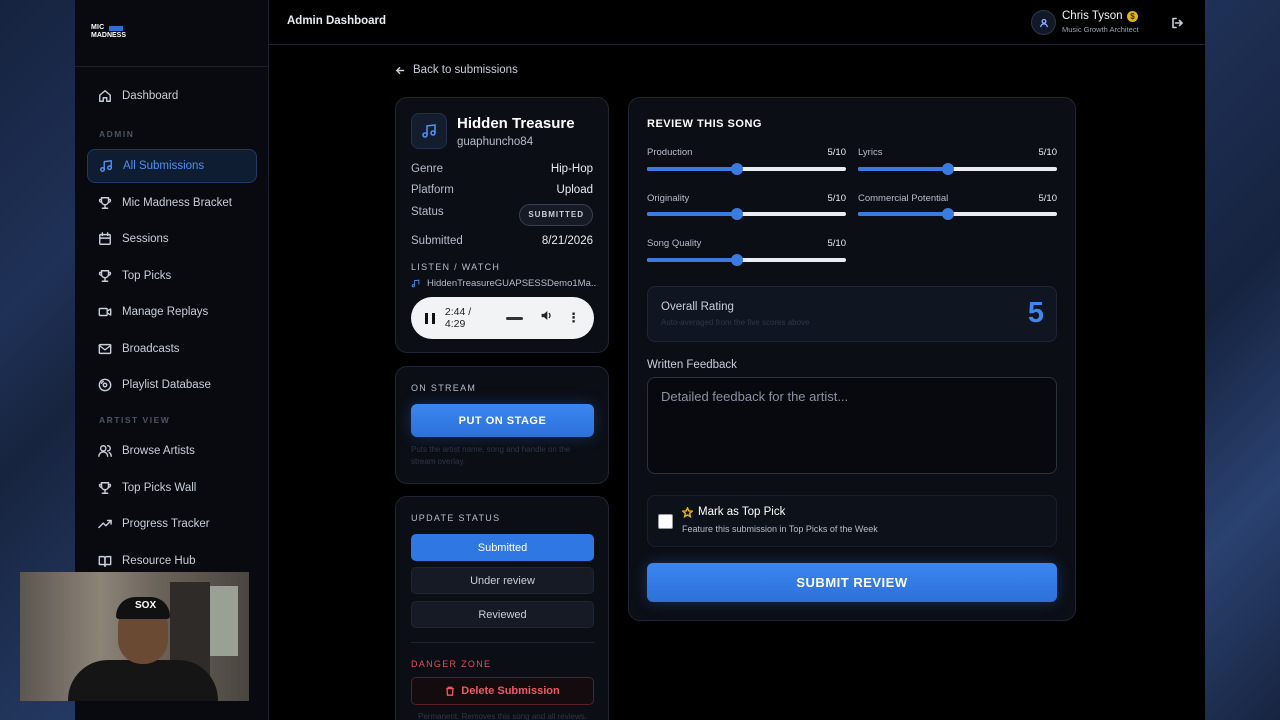 The height and width of the screenshot is (720, 1280). What do you see at coordinates (456, 518) in the screenshot?
I see `update-status-label: UPDATE STATUS` at bounding box center [456, 518].